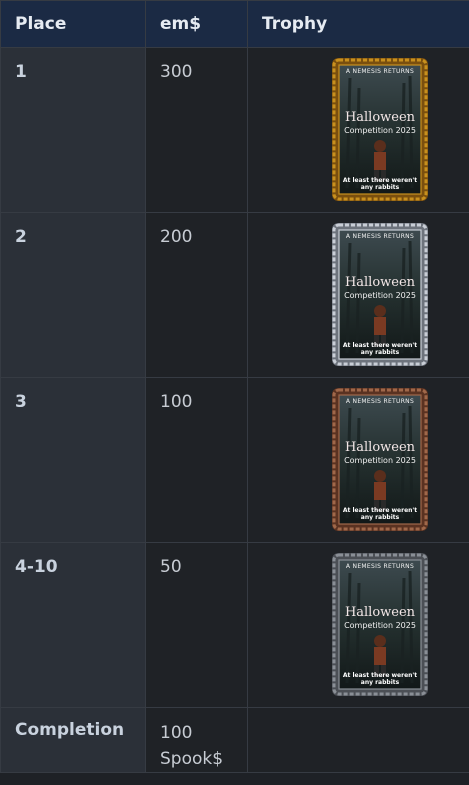 This screenshot has height=785, width=469. I want to click on table-row: Completion 100 Spook$, so click(234, 740).